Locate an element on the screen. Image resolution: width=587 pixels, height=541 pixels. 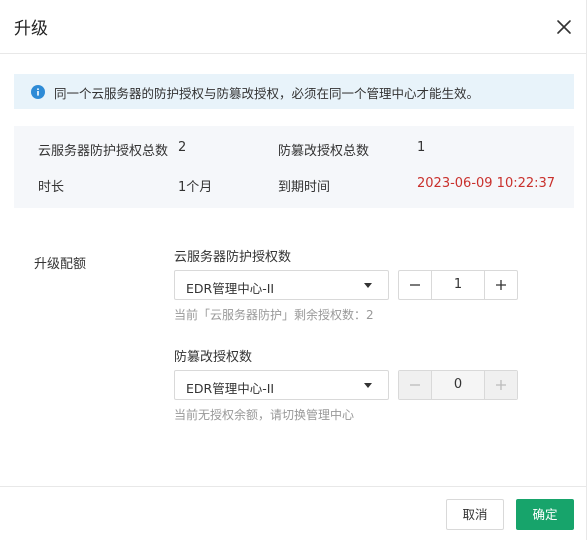
server-quantity-input: 1 is located at coordinates (458, 285).